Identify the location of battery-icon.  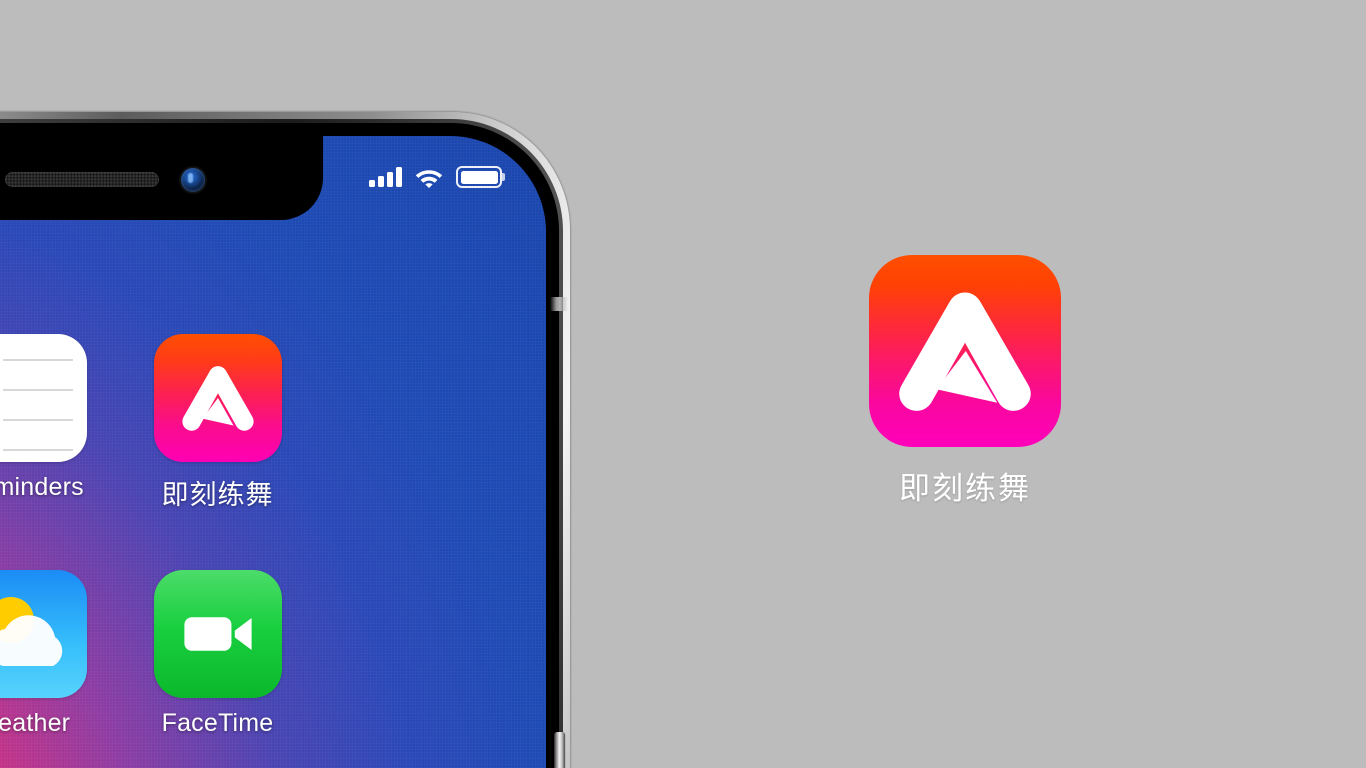
(479, 177).